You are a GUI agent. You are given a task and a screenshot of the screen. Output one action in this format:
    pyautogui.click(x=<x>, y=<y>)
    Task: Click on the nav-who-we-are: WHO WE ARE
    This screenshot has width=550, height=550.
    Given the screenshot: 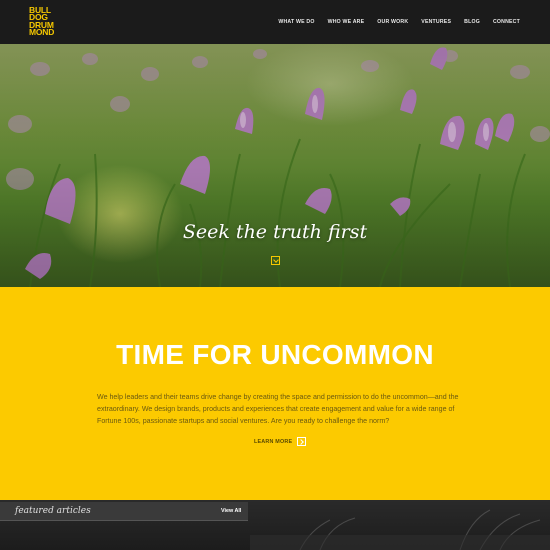 What is the action you would take?
    pyautogui.click(x=346, y=22)
    